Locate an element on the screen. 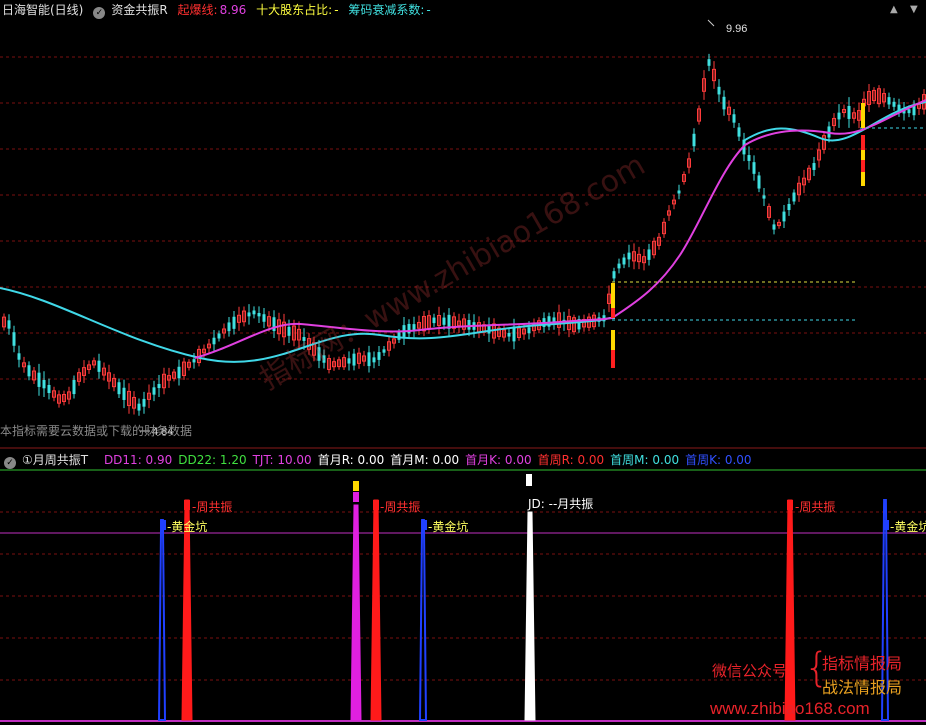 Image resolution: width=926 pixels, height=725 pixels. param-item: DD22: 1.20 is located at coordinates (212, 460).